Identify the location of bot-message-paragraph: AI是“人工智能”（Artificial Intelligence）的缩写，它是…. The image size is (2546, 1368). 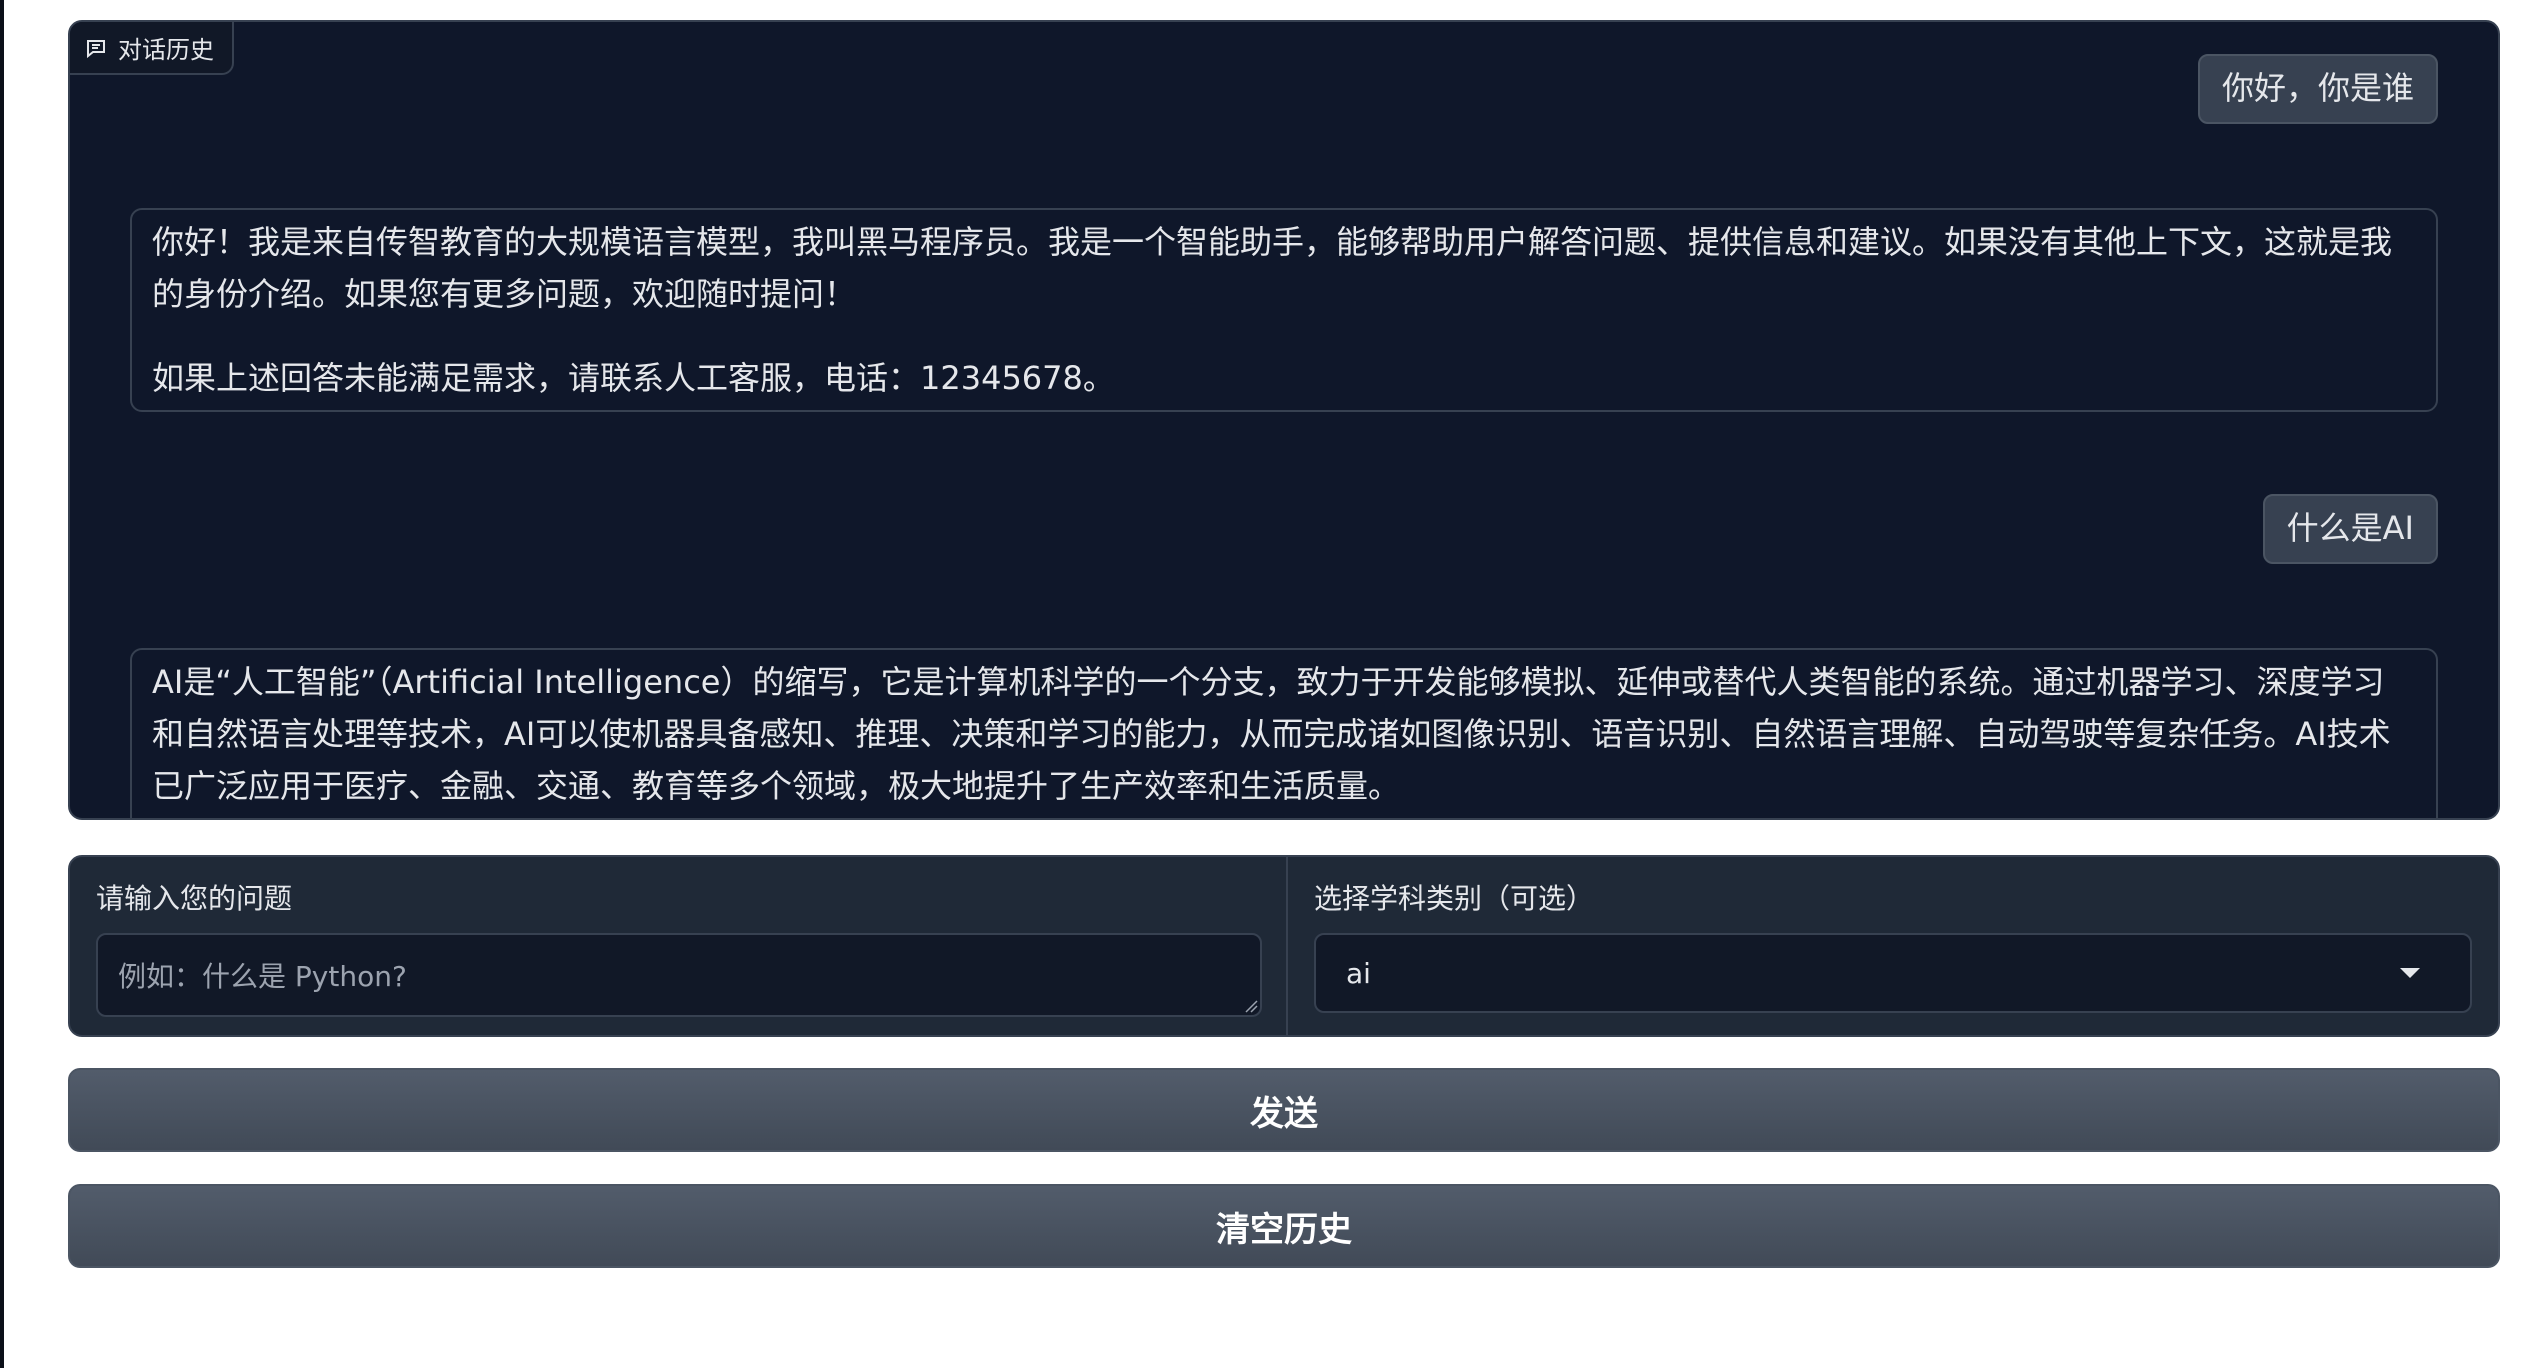
(1271, 734).